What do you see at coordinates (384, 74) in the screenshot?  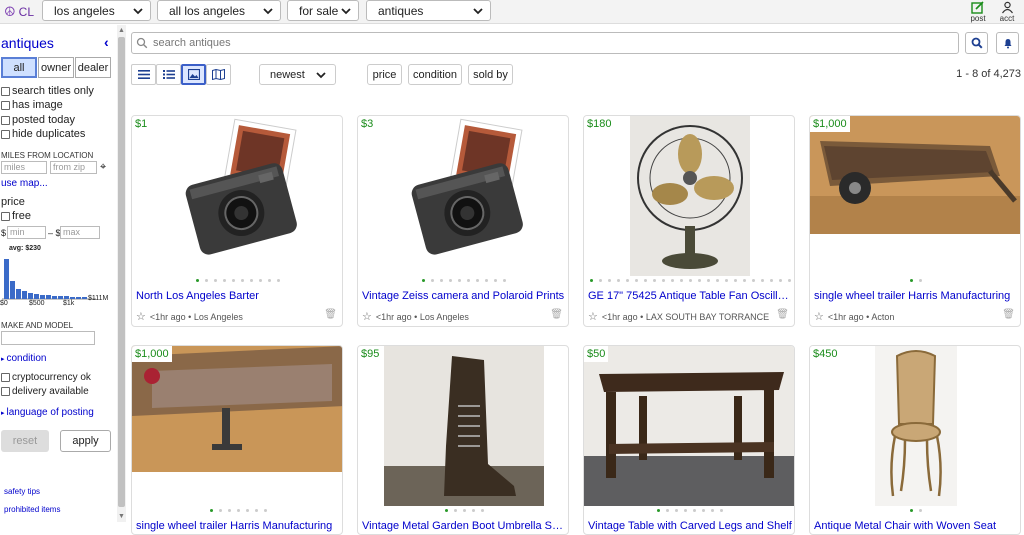 I see `price-filter-button: price` at bounding box center [384, 74].